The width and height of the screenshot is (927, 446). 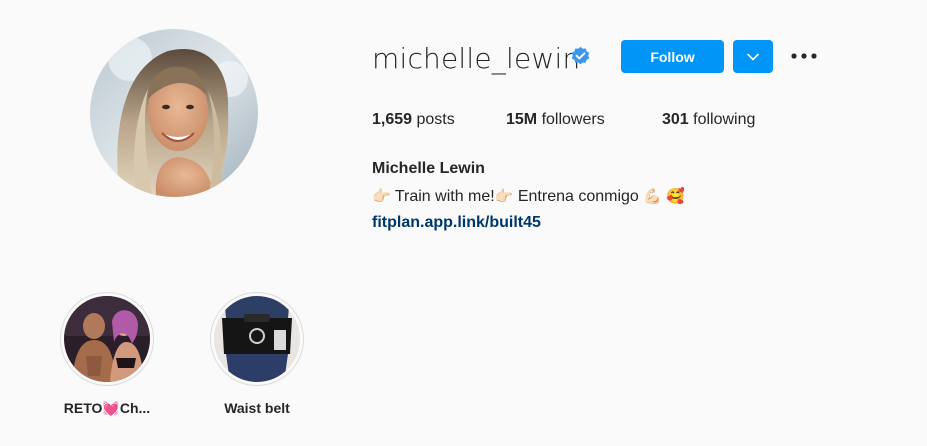 I want to click on chevron-down-icon, so click(x=753, y=56).